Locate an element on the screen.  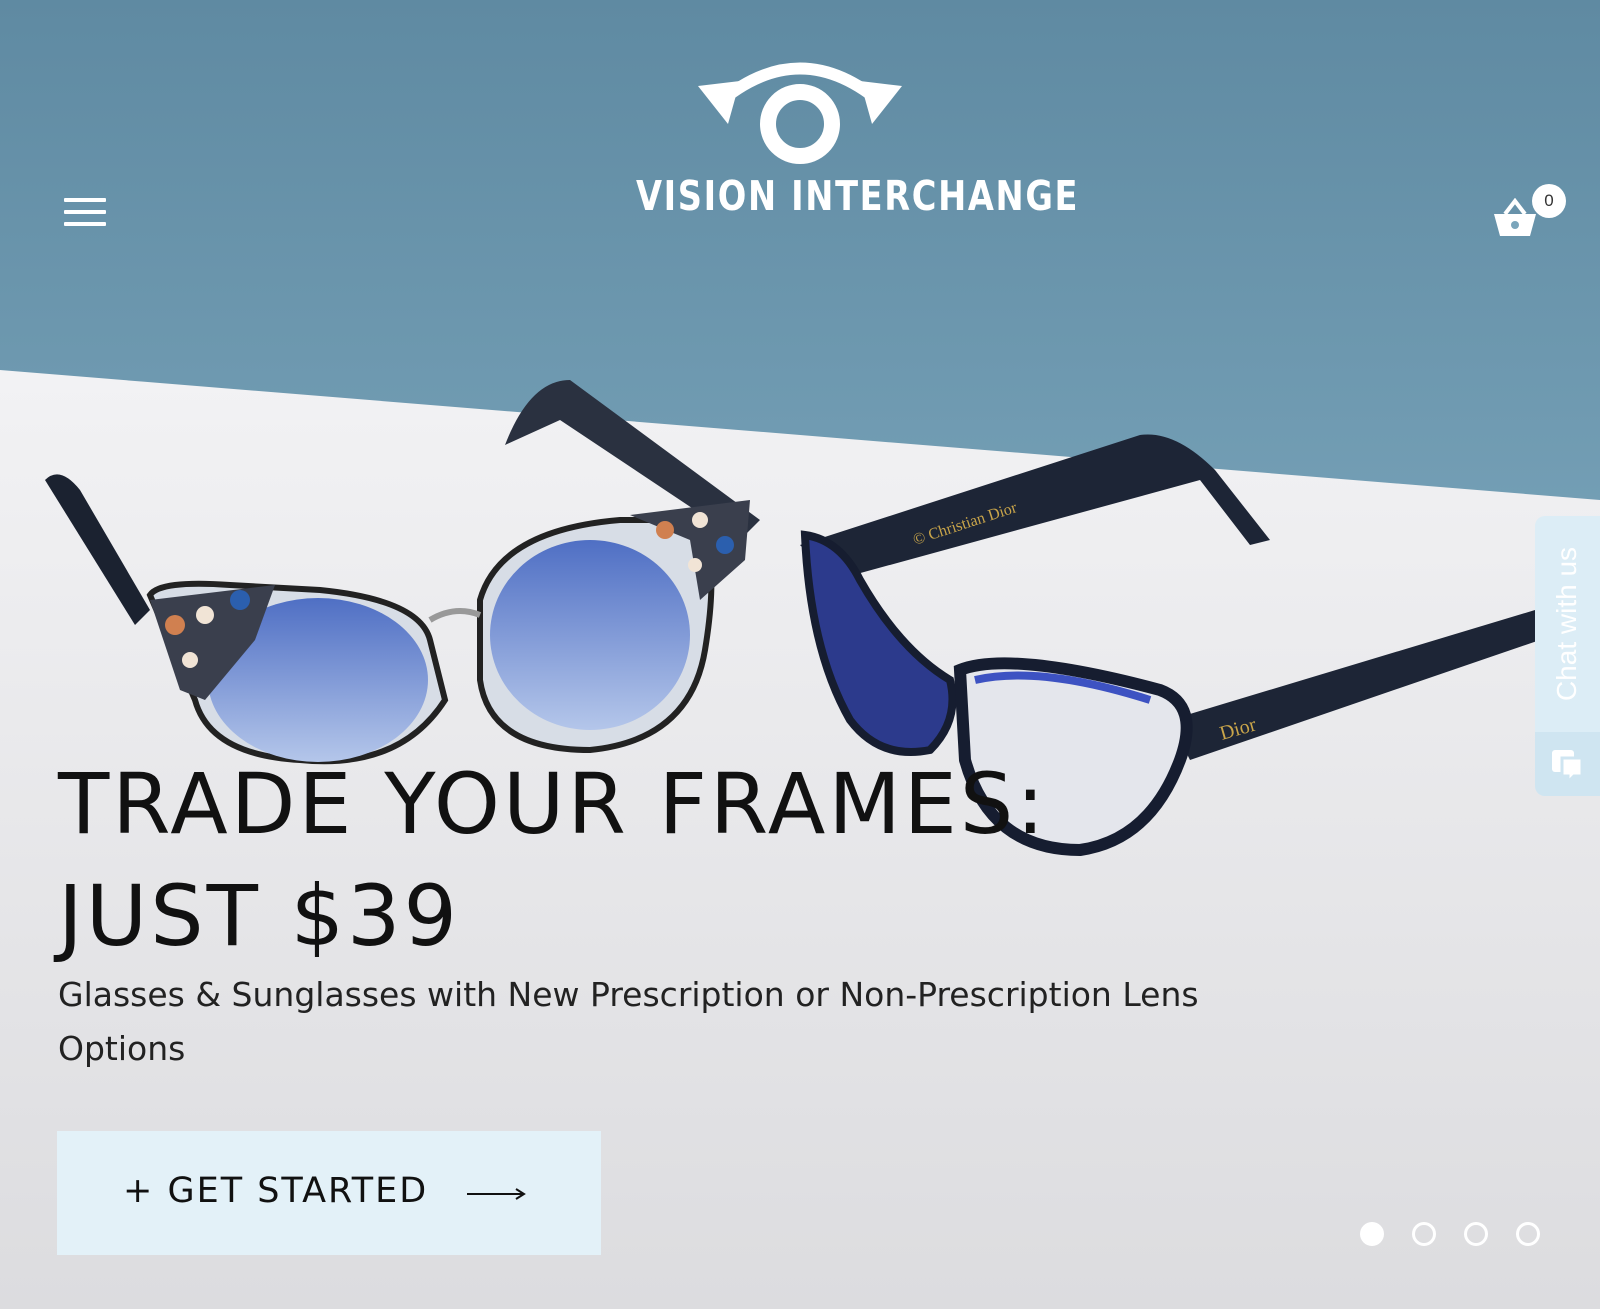
brand-name: VISION INTERCHANGE is located at coordinates (858, 196).